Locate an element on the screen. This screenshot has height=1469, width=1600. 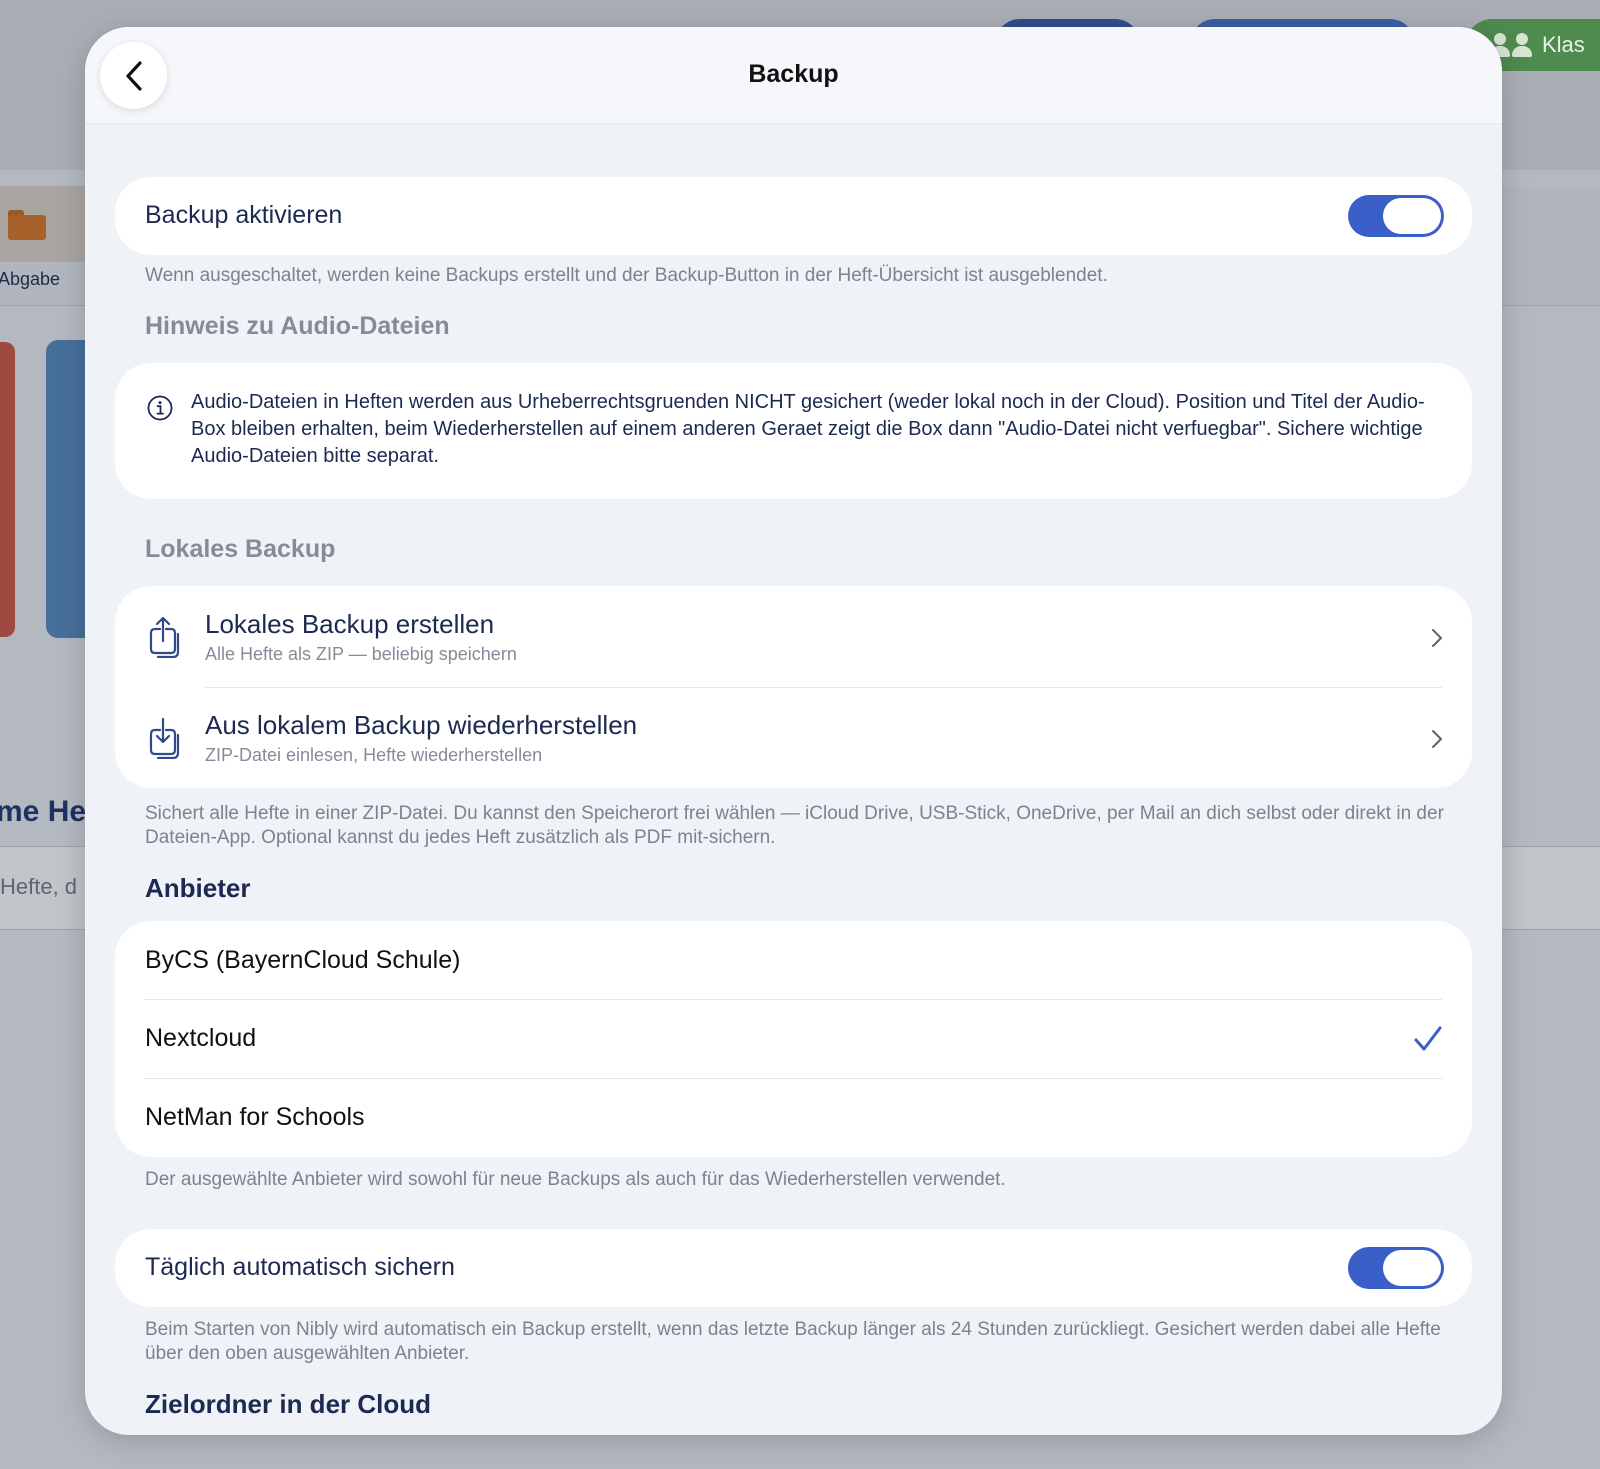
page-title: Backup is located at coordinates (793, 74).